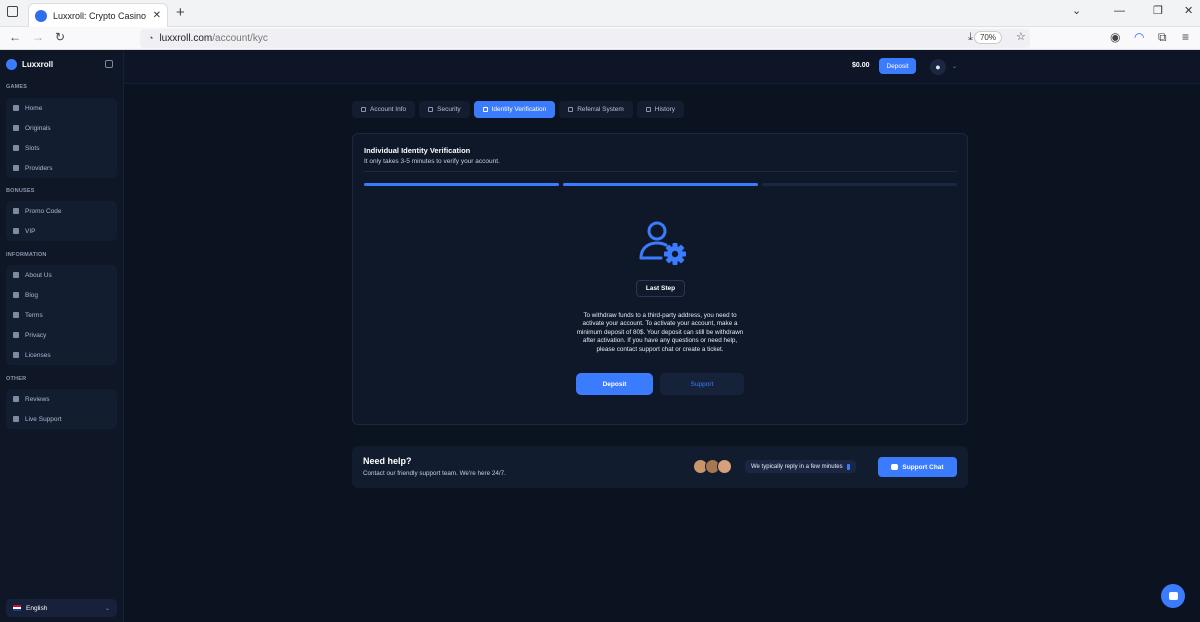  Describe the element at coordinates (109, 64) in the screenshot. I see `collapse-sidebar-icon` at that location.